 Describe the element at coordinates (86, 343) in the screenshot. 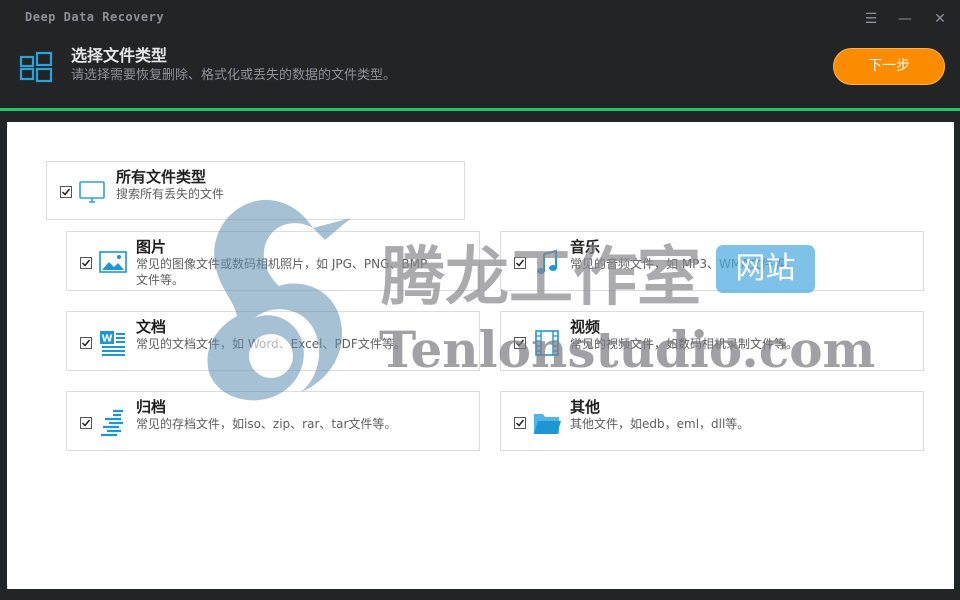

I see `documents-checkbox` at that location.